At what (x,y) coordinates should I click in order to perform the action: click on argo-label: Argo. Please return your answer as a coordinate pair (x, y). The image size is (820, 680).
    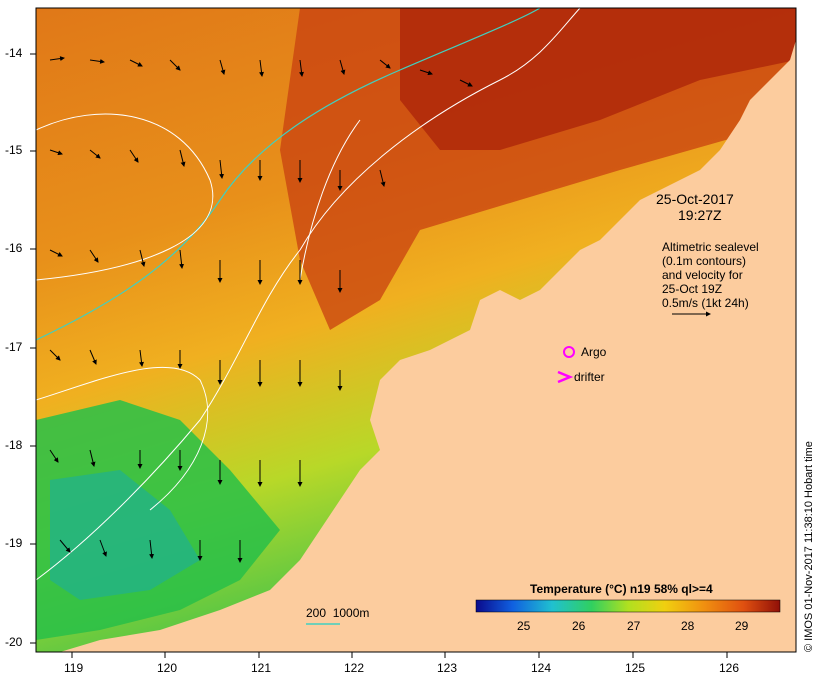
    Looking at the image, I should click on (594, 352).